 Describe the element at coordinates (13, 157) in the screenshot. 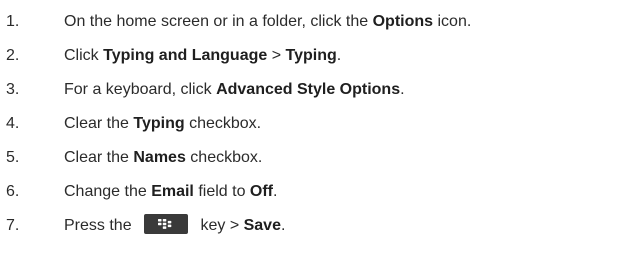

I see `step-number: 5.` at that location.